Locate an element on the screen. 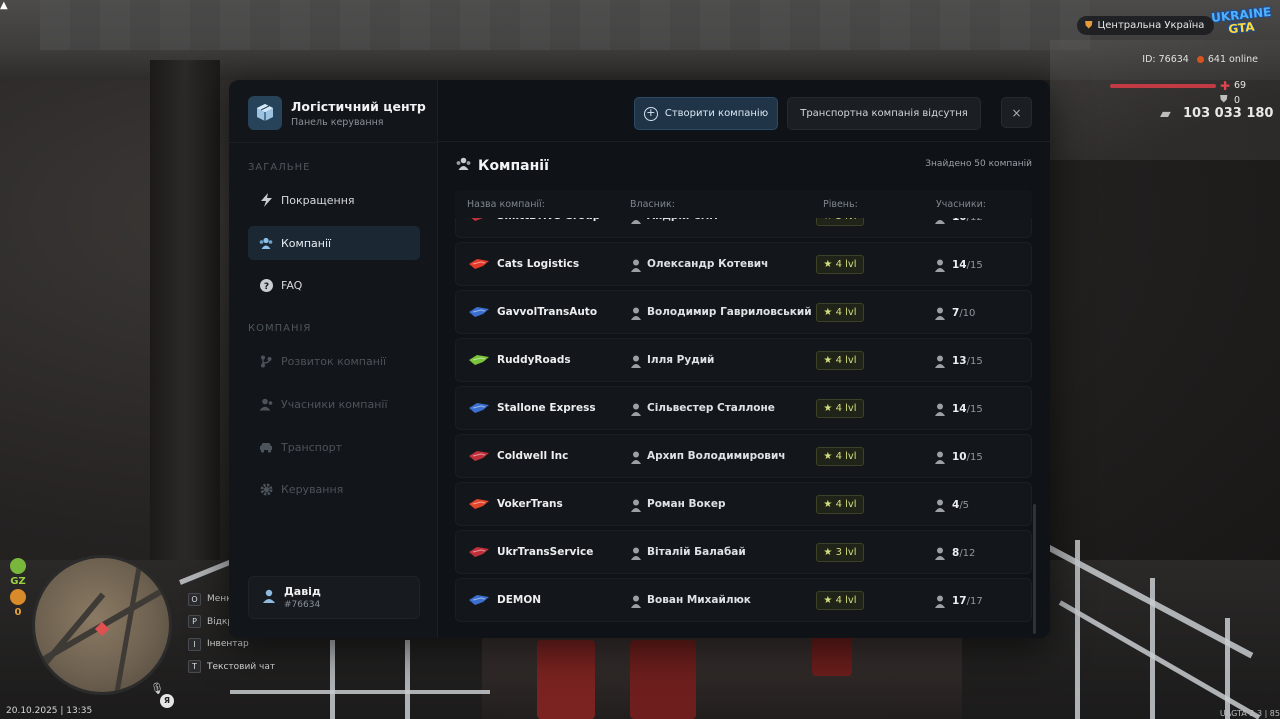  company-name: DEMON is located at coordinates (519, 600).